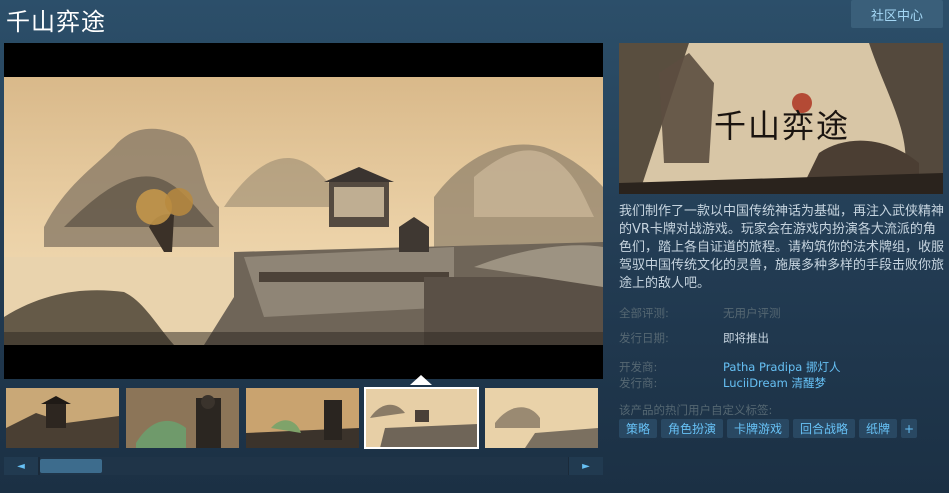 The height and width of the screenshot is (493, 949). I want to click on header-capsule-image: 千山弈途, so click(781, 118).